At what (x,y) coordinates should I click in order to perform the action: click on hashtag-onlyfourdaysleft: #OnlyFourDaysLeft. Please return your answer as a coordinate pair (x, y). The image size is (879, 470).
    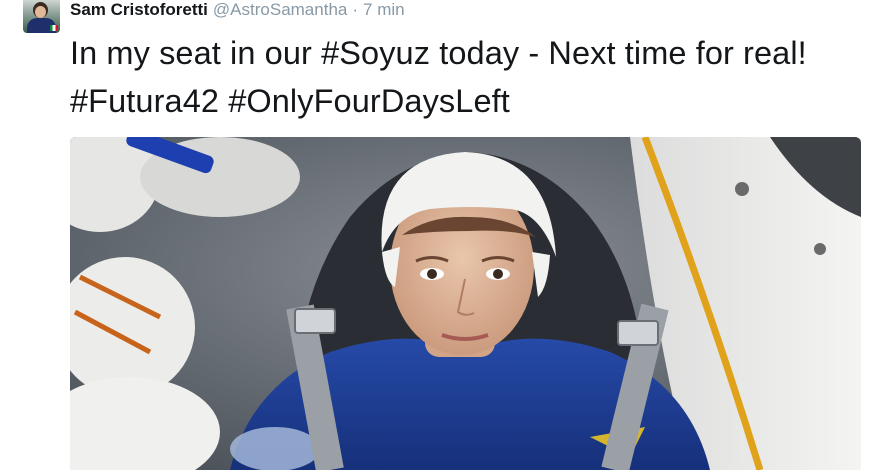
    Looking at the image, I should click on (369, 101).